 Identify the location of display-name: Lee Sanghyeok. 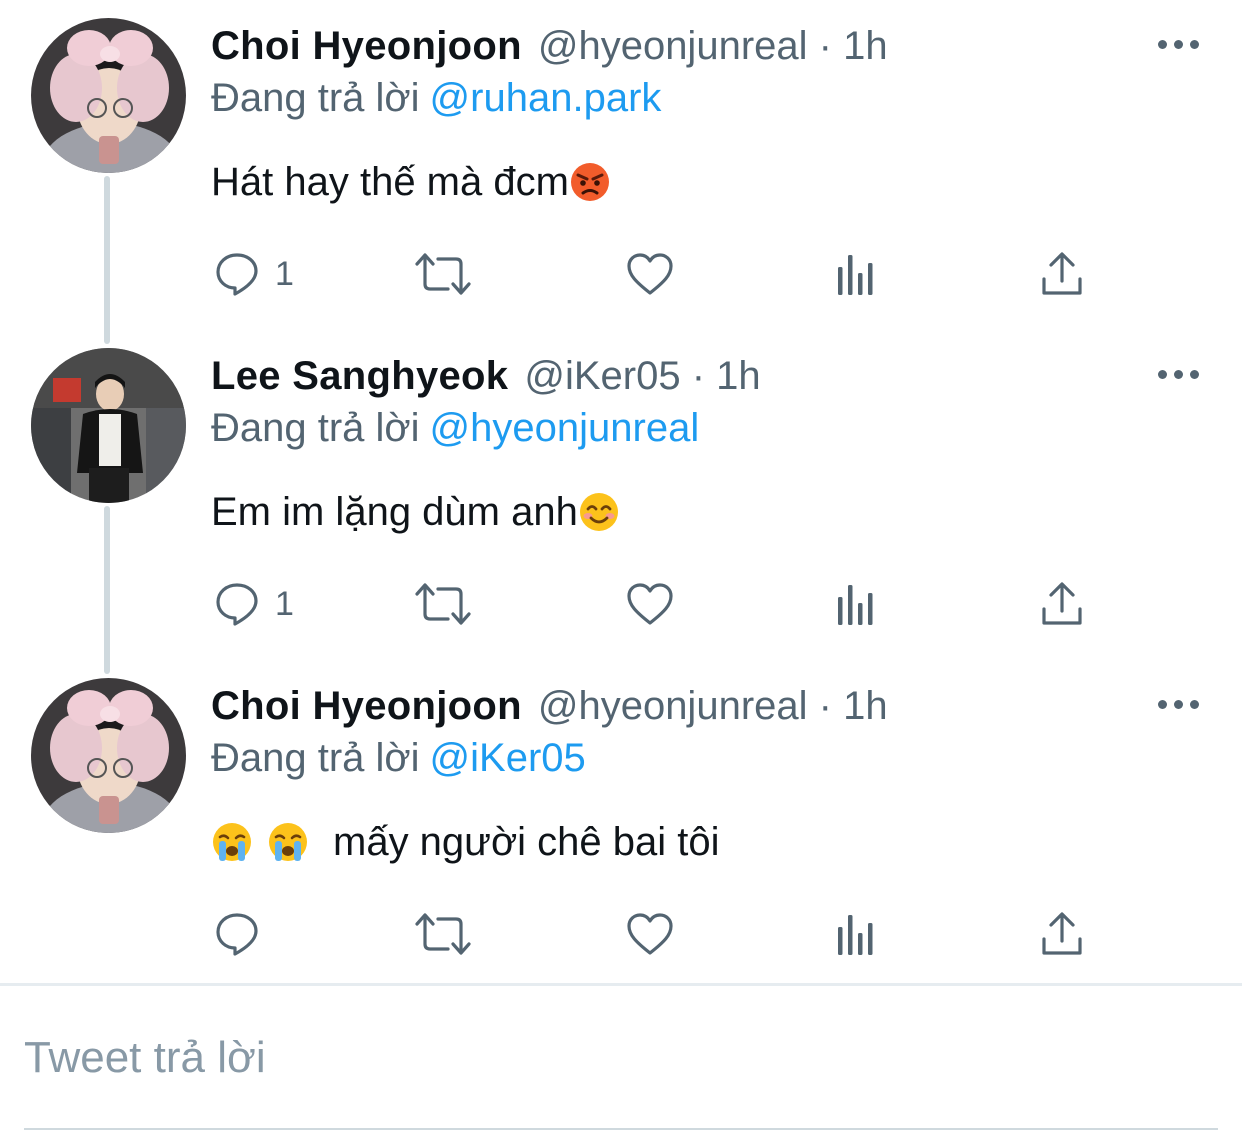
(359, 376).